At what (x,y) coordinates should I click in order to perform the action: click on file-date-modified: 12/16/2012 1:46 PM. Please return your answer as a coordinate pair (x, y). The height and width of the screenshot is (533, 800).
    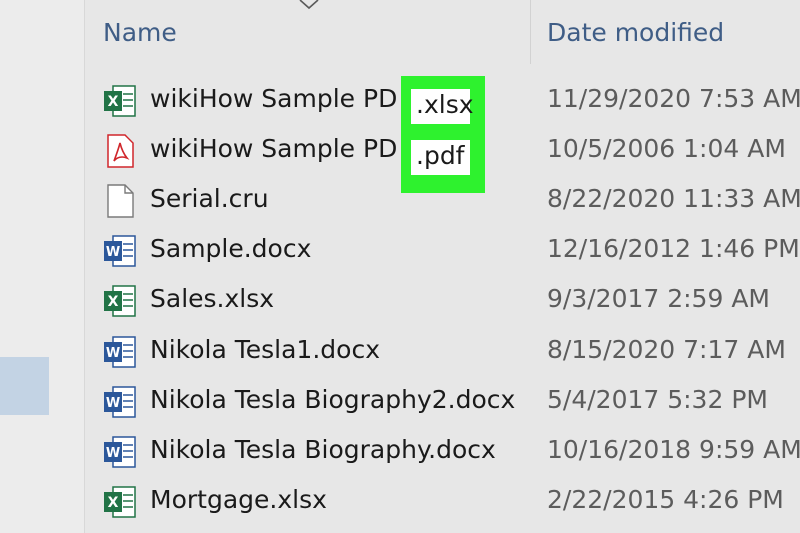
    Looking at the image, I should click on (673, 248).